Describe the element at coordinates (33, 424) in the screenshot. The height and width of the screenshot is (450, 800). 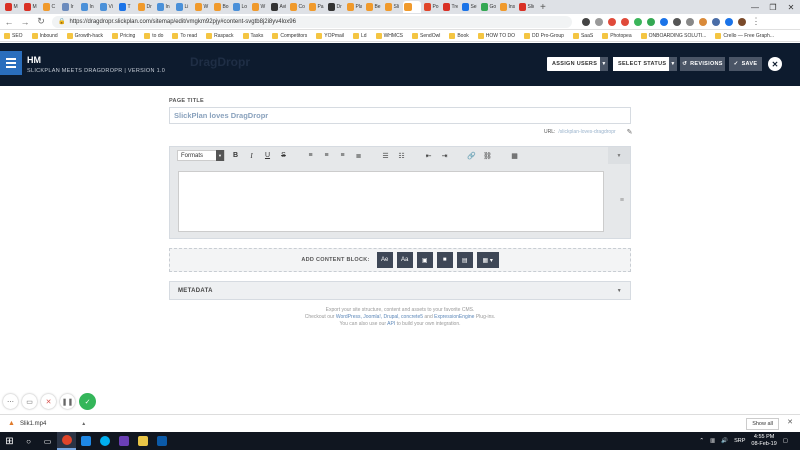
I see `download-file-name: Slik1.mp4` at that location.